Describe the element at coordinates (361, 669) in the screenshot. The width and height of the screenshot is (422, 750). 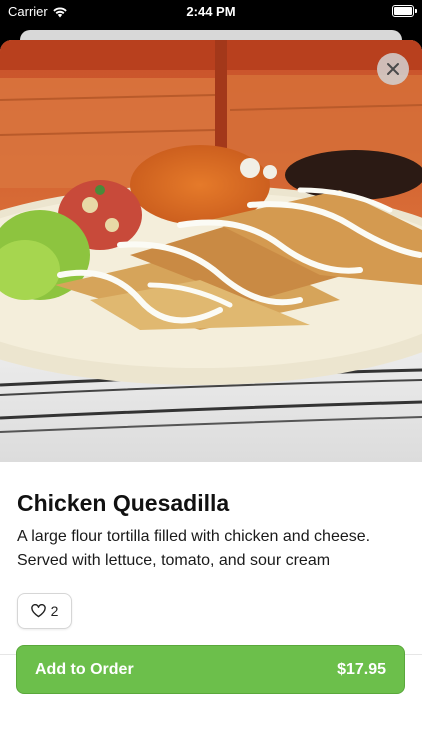
I see `price-label: $17.95` at that location.